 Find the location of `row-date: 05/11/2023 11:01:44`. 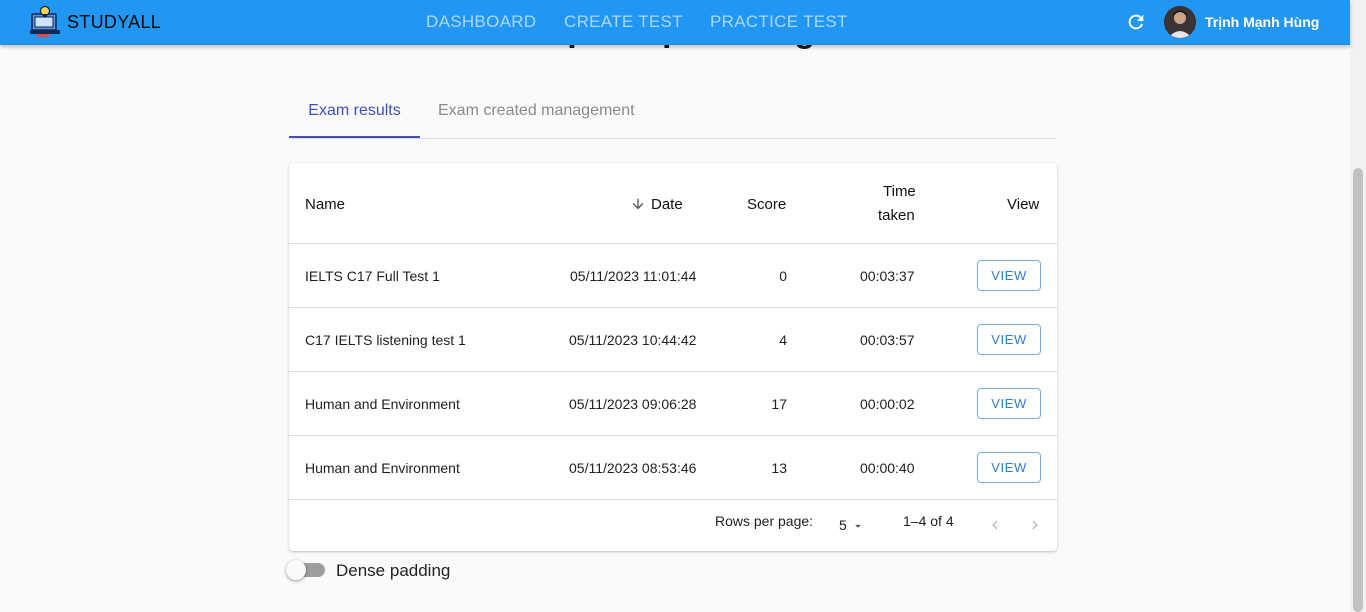

row-date: 05/11/2023 11:01:44 is located at coordinates (633, 276).